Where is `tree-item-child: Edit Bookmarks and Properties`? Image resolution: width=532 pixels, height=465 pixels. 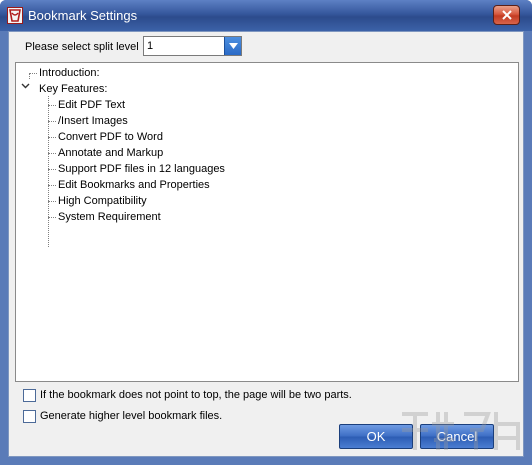
tree-item-child: Edit Bookmarks and Properties is located at coordinates (134, 185).